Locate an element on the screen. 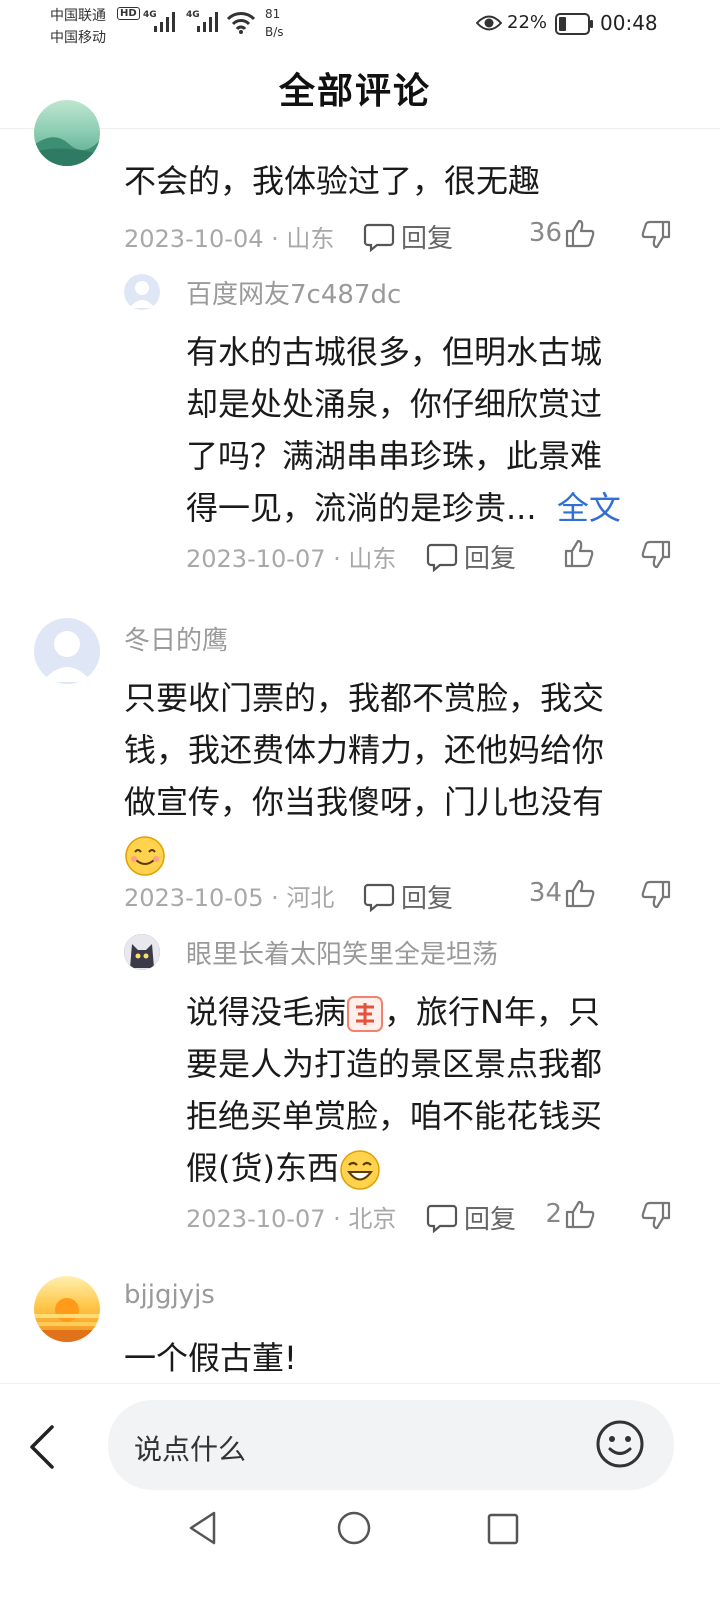 This screenshot has height=1601, width=720. reply-meta: 2023-10-07 · 北京 is located at coordinates (291, 1219).